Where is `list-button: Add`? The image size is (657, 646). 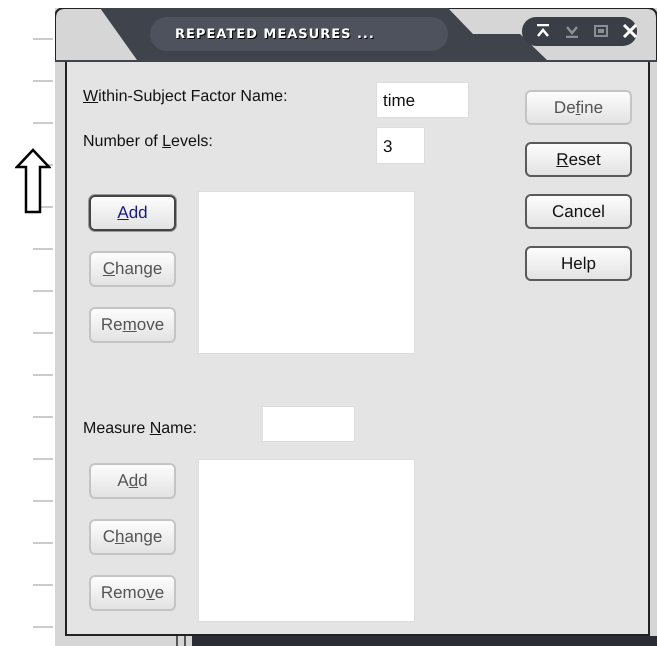
list-button: Add is located at coordinates (132, 213).